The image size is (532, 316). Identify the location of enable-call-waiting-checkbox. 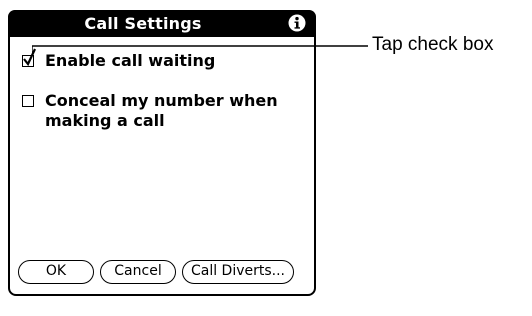
(29, 57).